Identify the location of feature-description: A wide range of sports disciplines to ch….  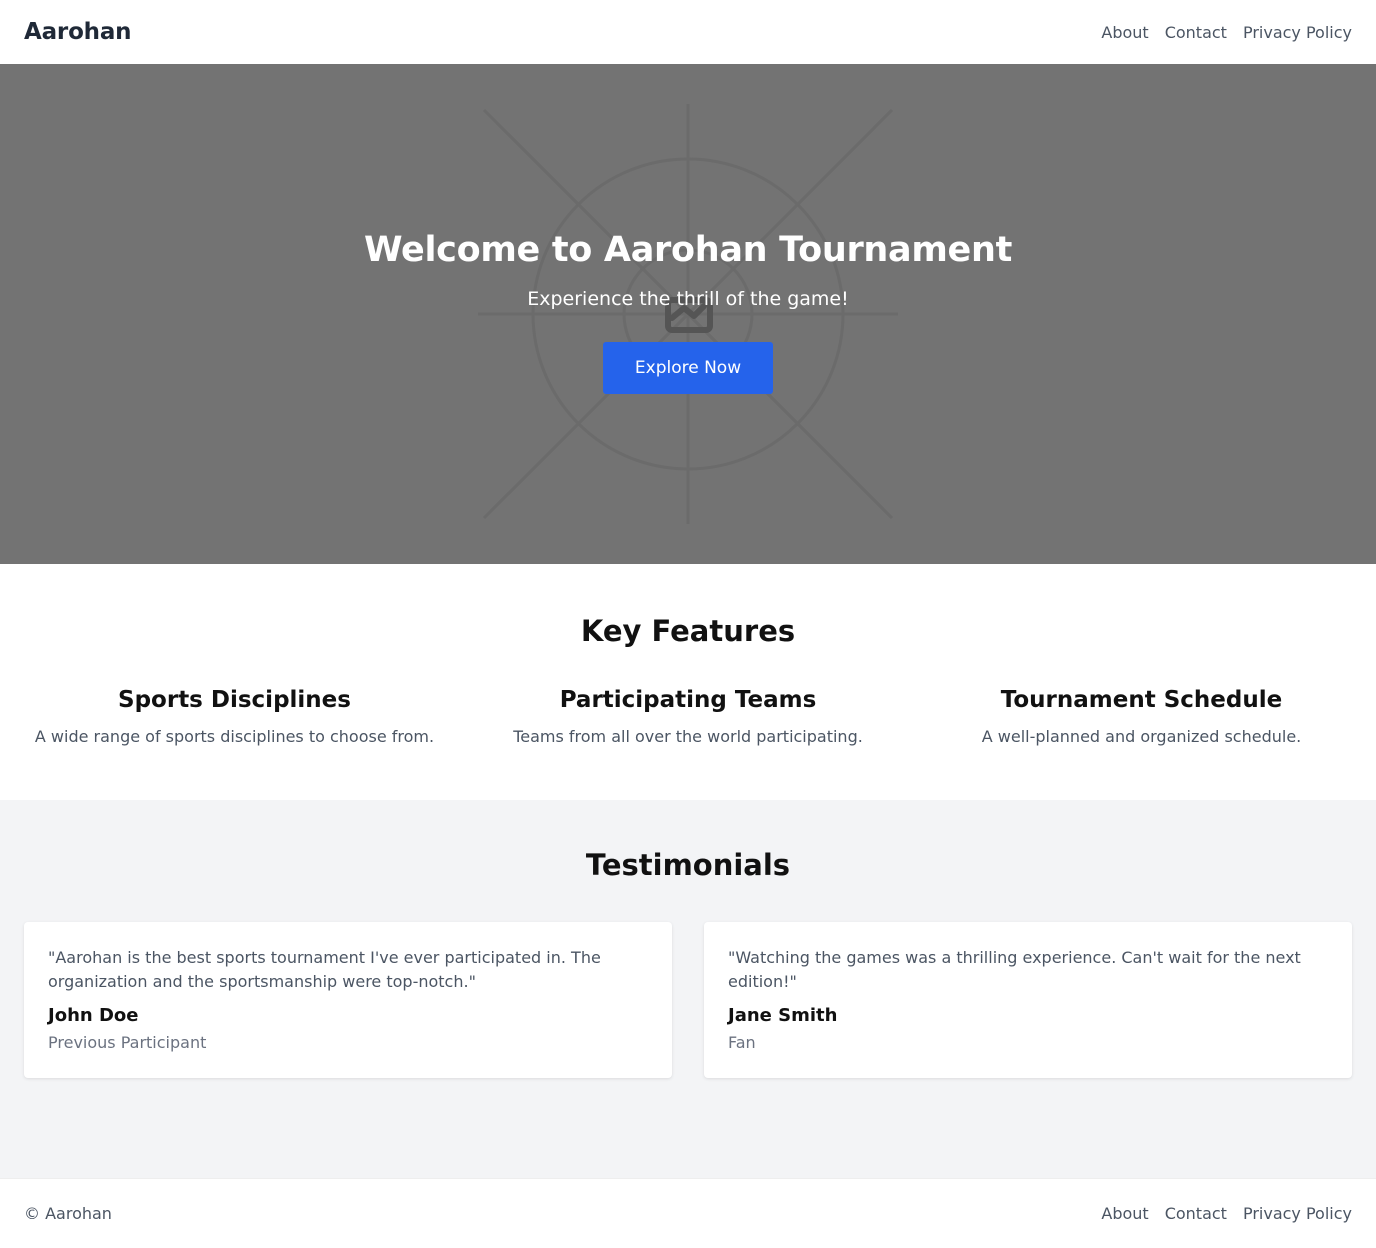
(234, 736).